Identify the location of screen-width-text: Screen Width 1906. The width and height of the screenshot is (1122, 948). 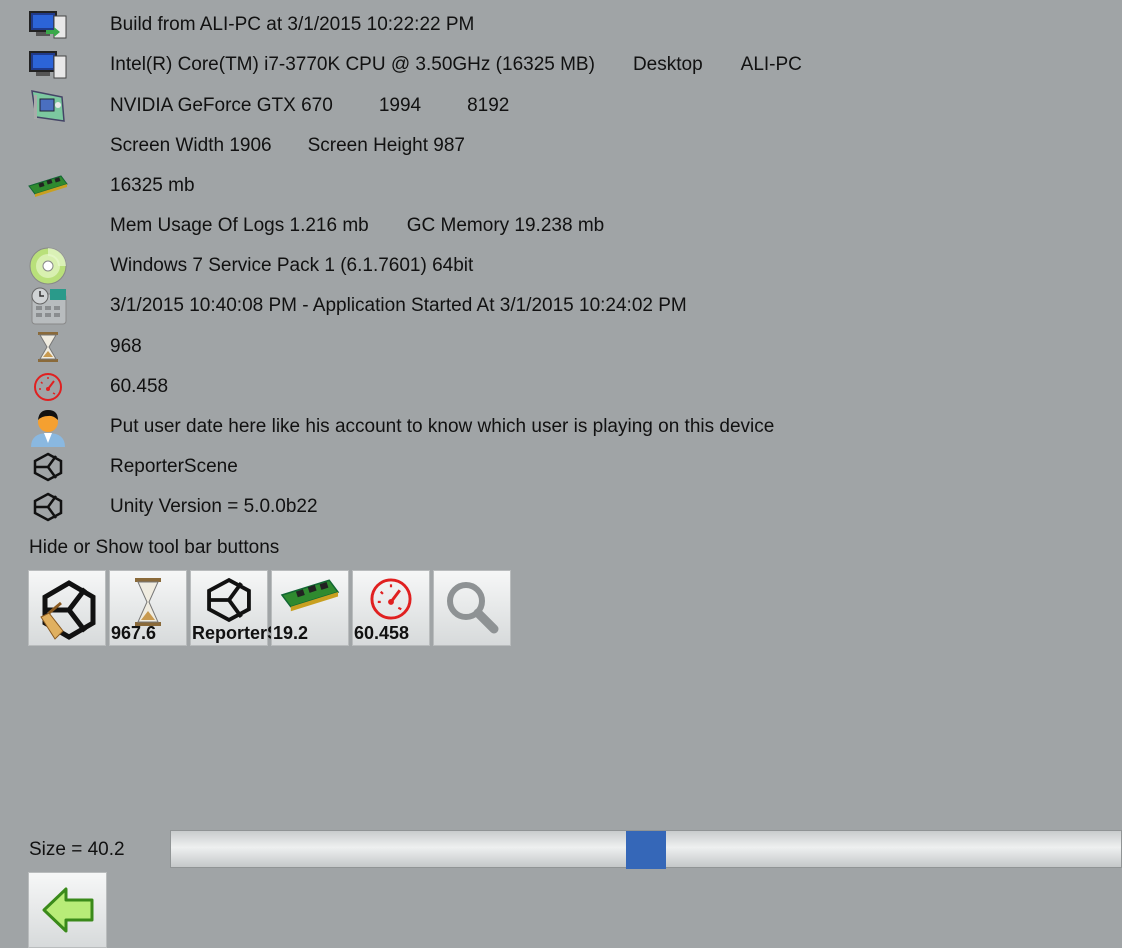
(191, 145).